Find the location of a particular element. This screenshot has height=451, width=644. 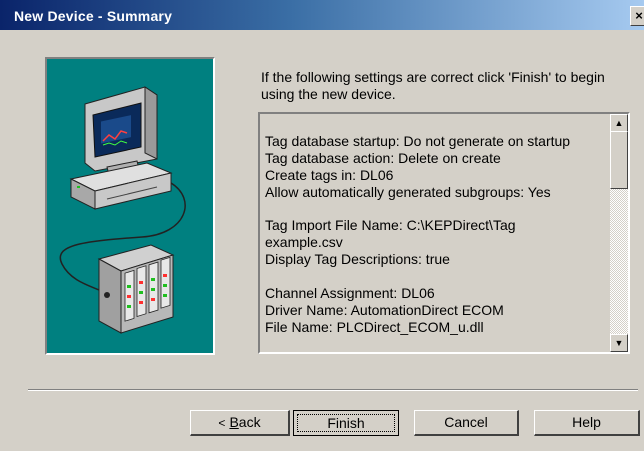

back-arrow-icon: < is located at coordinates (222, 423).